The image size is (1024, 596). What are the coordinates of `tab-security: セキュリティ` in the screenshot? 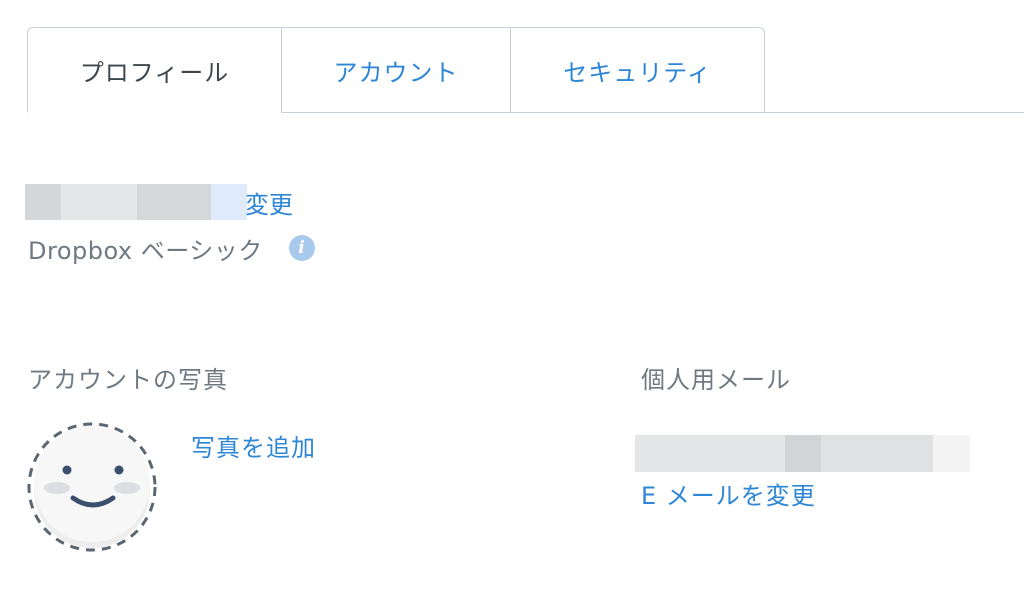 It's located at (638, 70).